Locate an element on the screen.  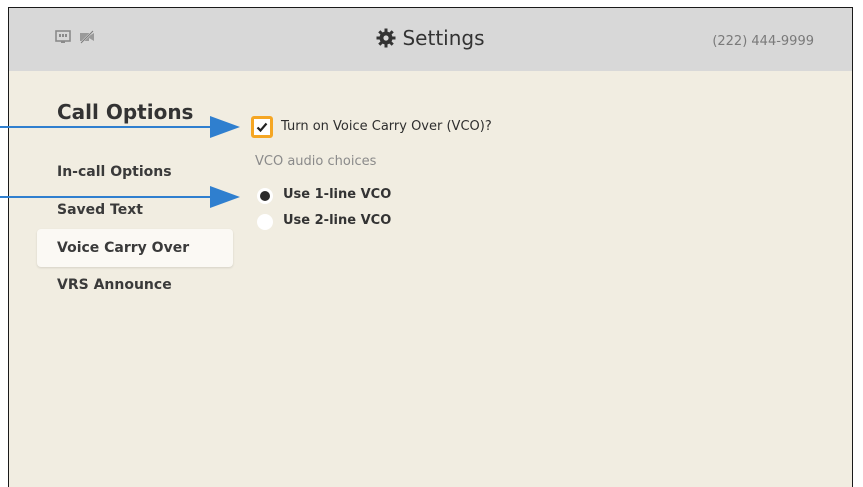
sidebar-title: Call Options is located at coordinates (125, 112).